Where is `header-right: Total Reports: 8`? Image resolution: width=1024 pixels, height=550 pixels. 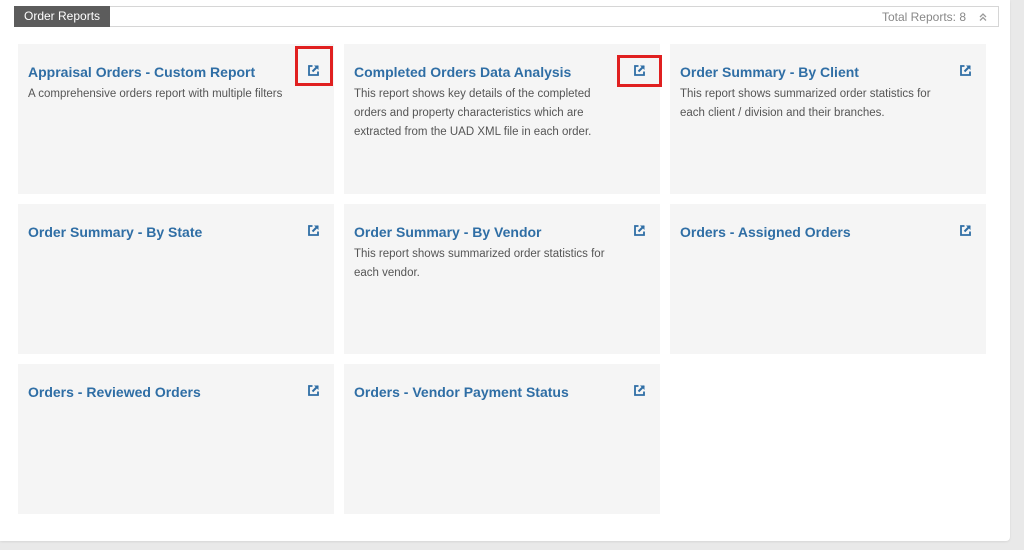 header-right: Total Reports: 8 is located at coordinates (936, 16).